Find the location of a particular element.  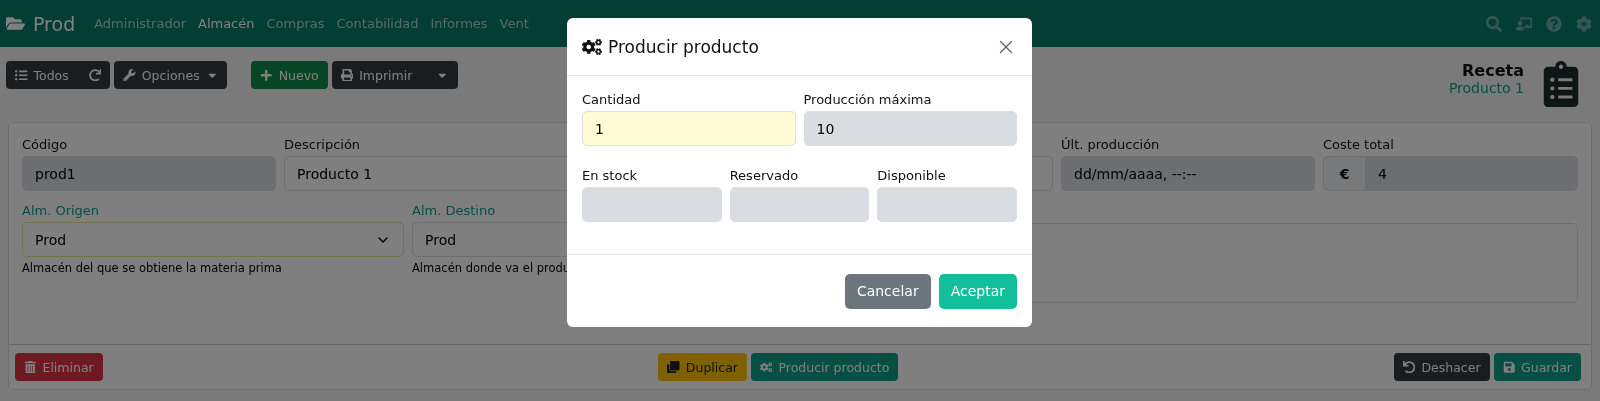

field-label: Alm. Origen is located at coordinates (61, 210).